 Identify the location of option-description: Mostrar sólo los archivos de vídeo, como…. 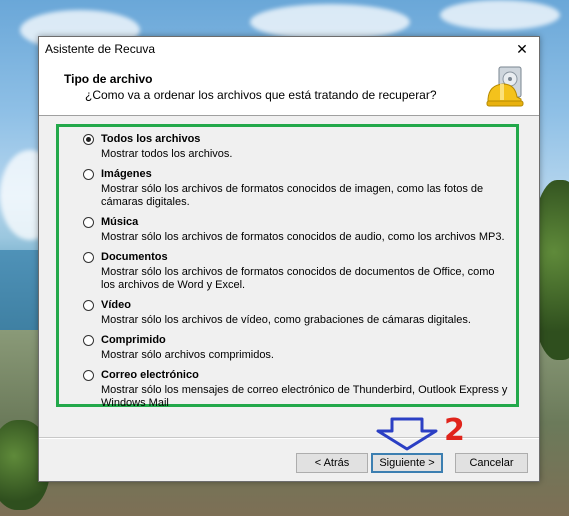
(286, 320).